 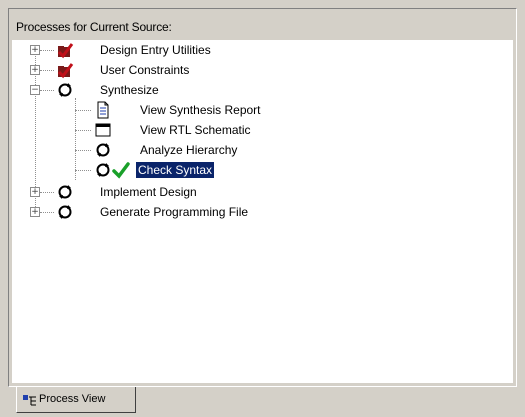 What do you see at coordinates (200, 110) in the screenshot?
I see `tree-item-label: View Synthesis Report` at bounding box center [200, 110].